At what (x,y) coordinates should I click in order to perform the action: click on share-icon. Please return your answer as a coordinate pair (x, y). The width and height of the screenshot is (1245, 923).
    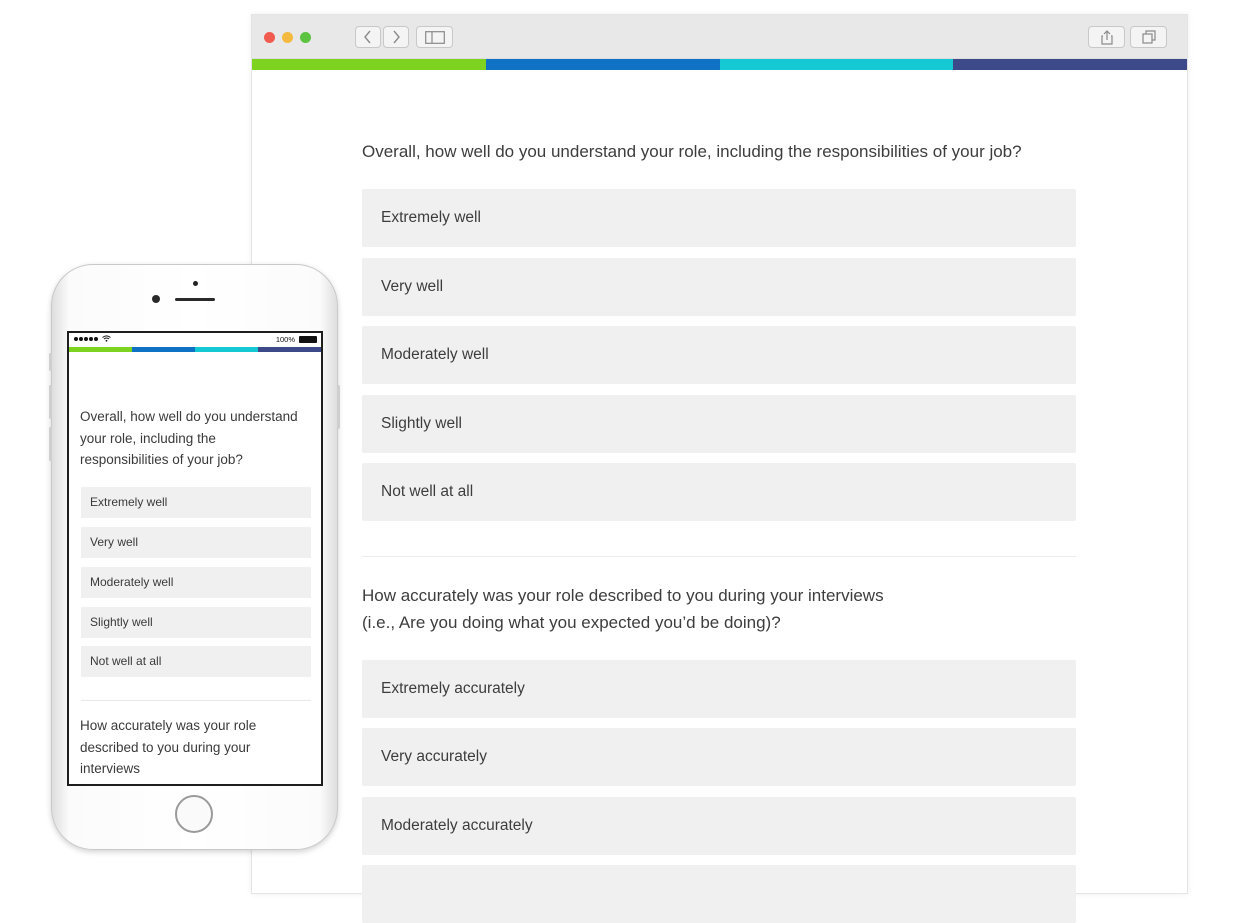
    Looking at the image, I should click on (1106, 37).